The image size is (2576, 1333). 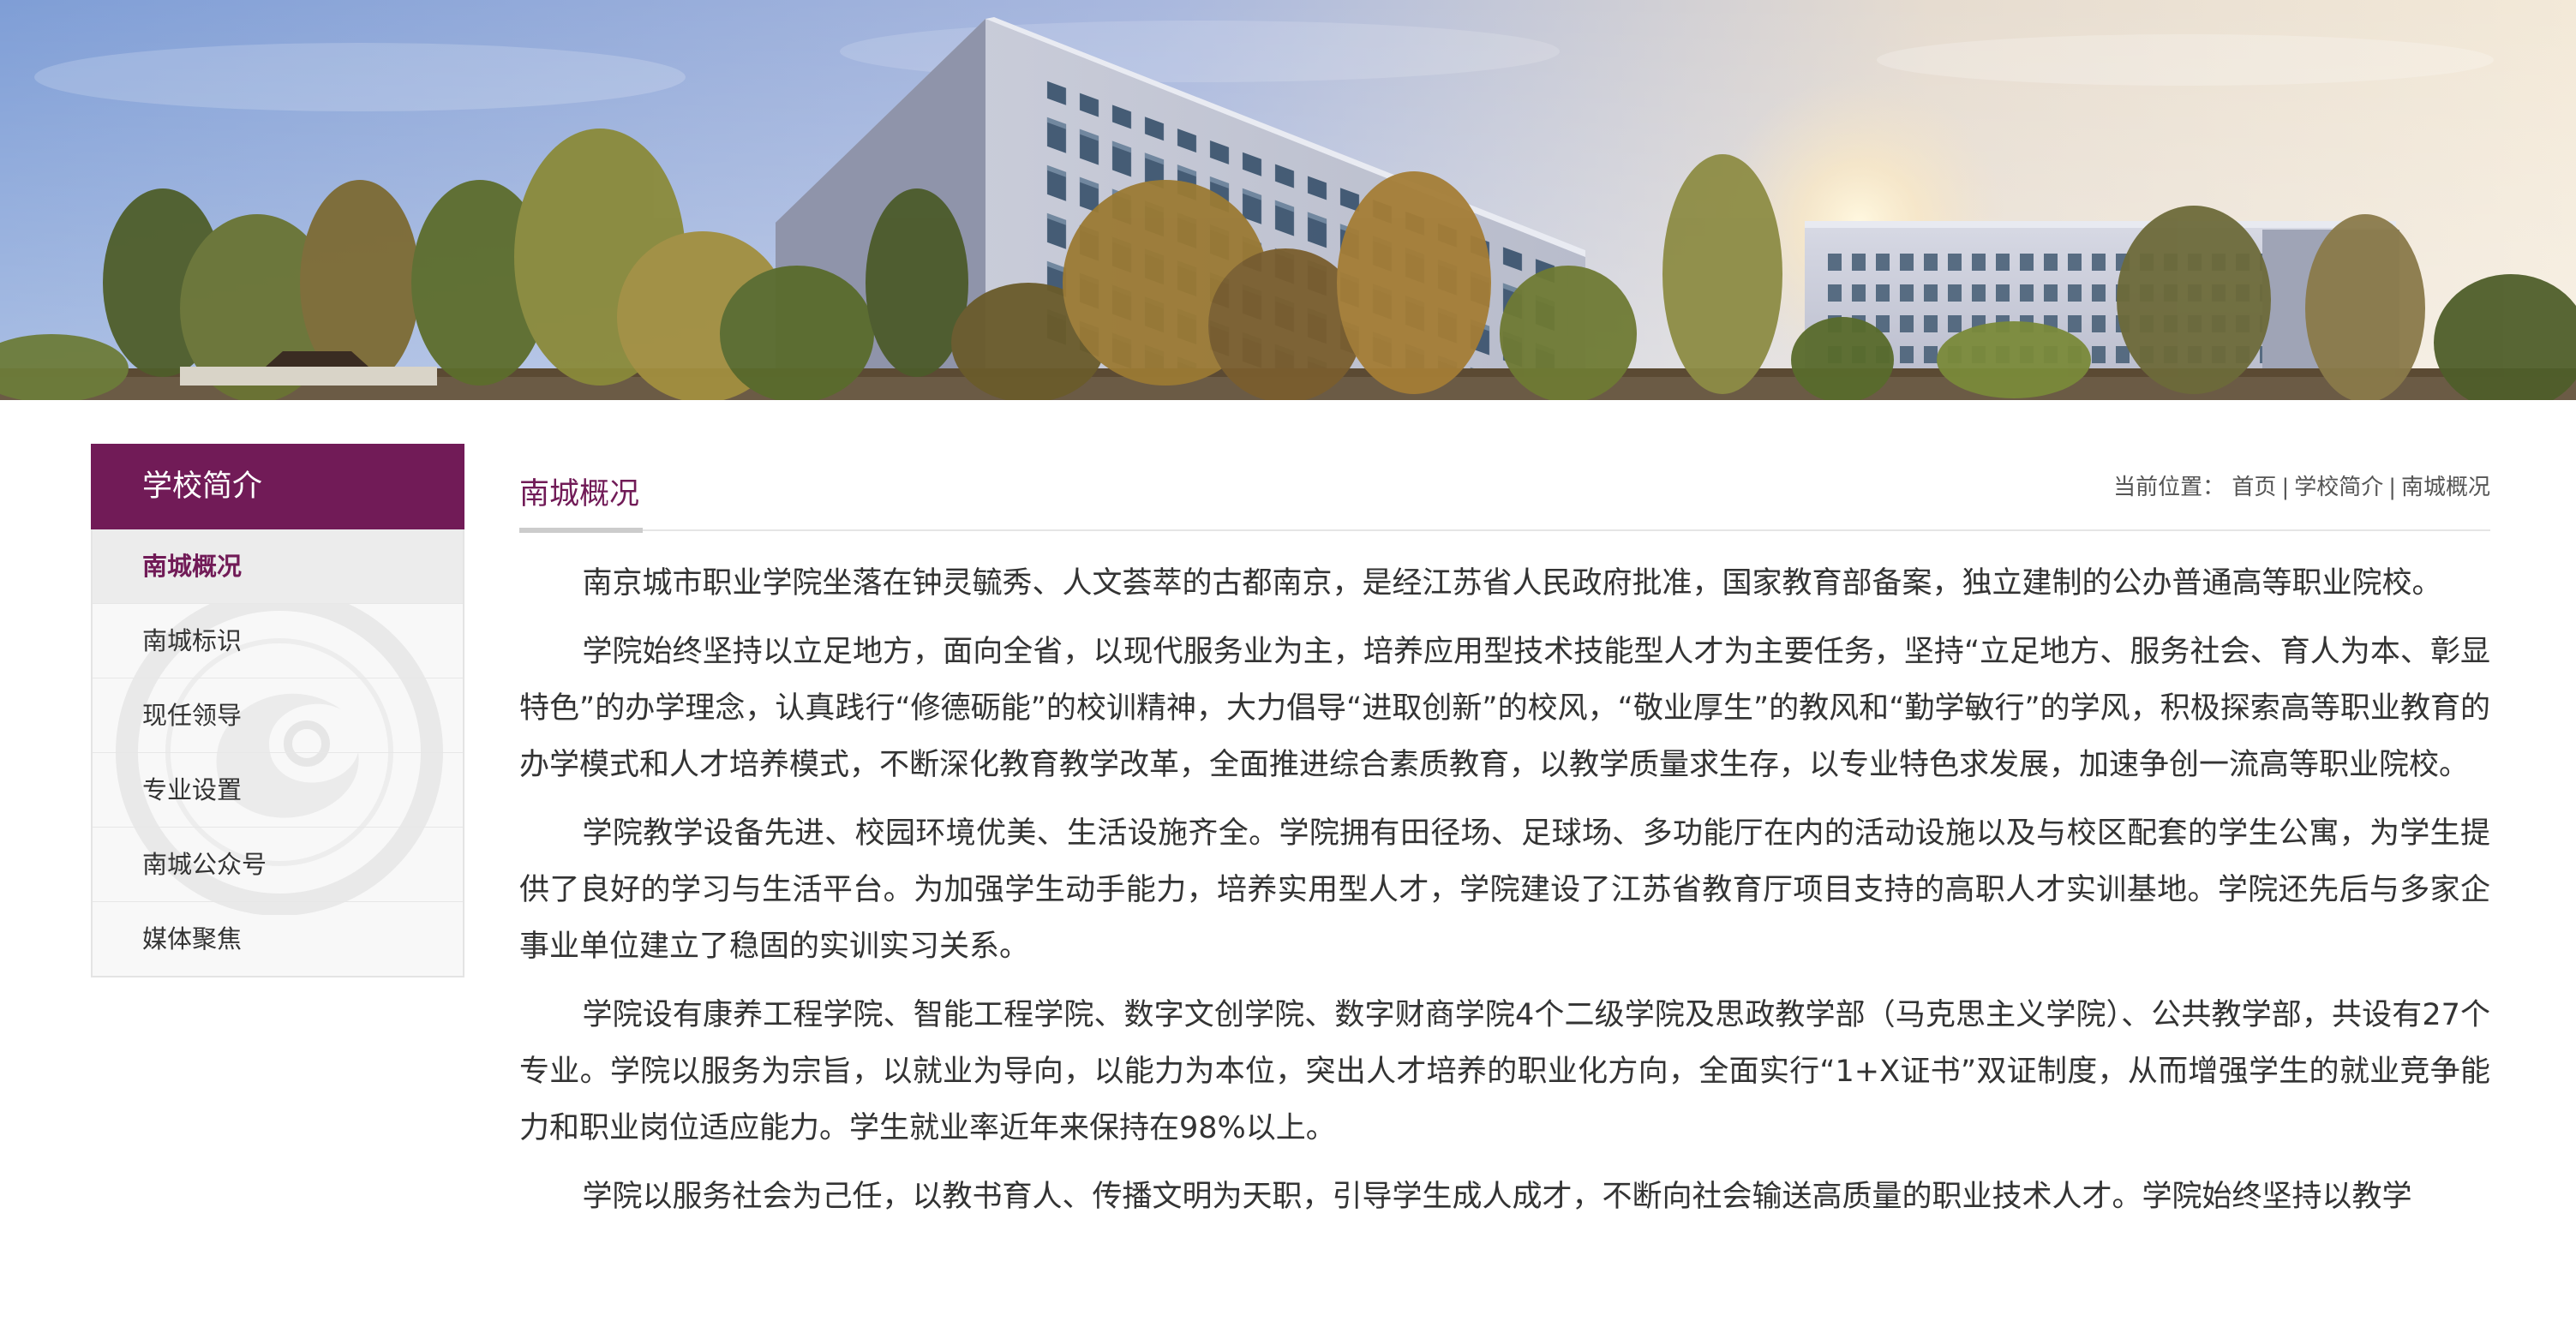 What do you see at coordinates (2254, 487) in the screenshot?
I see `breadcrumb-home-link: 首页` at bounding box center [2254, 487].